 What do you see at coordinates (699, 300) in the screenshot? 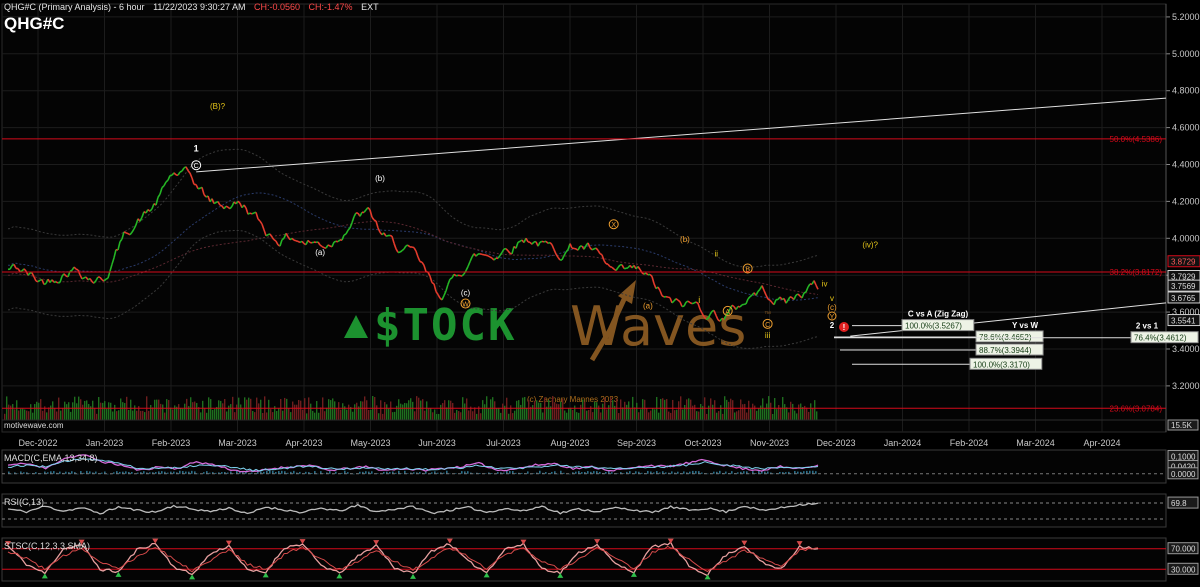
I see `wave-label: i` at bounding box center [699, 300].